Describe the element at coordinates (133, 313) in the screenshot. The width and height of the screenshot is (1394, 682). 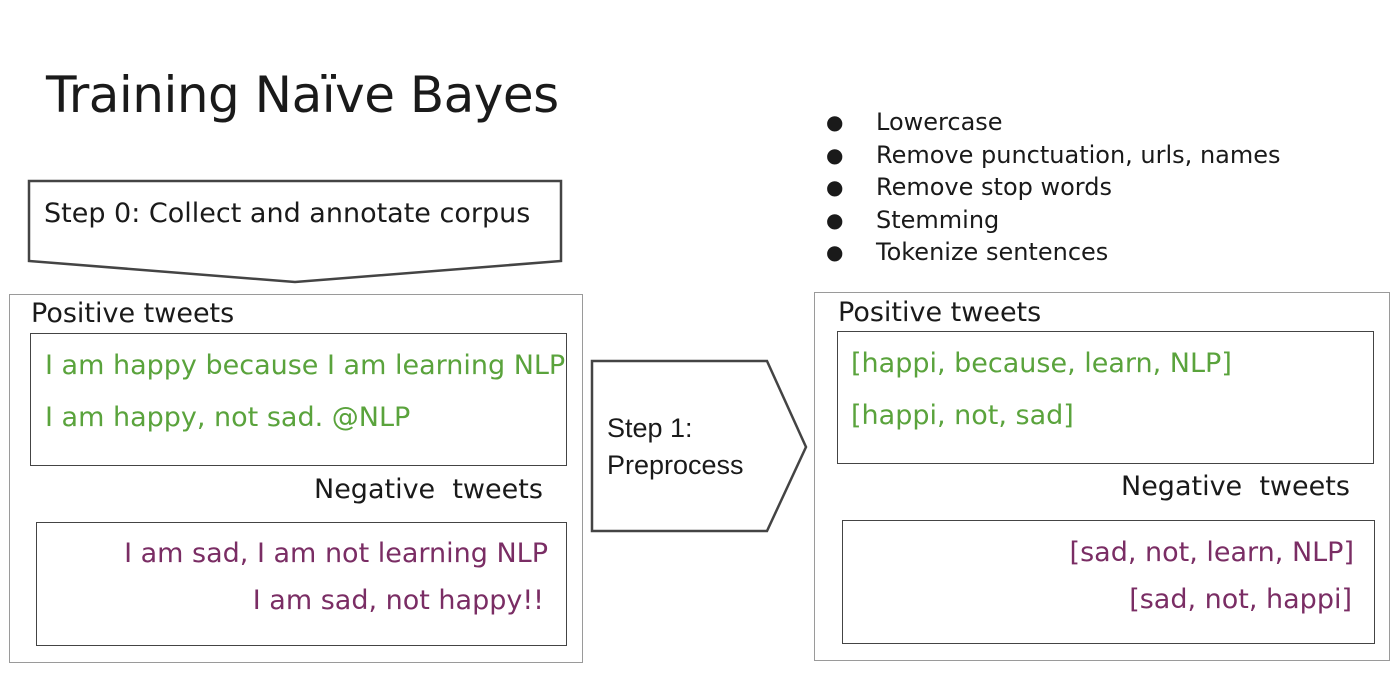
I see `raw-positive-heading: Positive tweets` at that location.